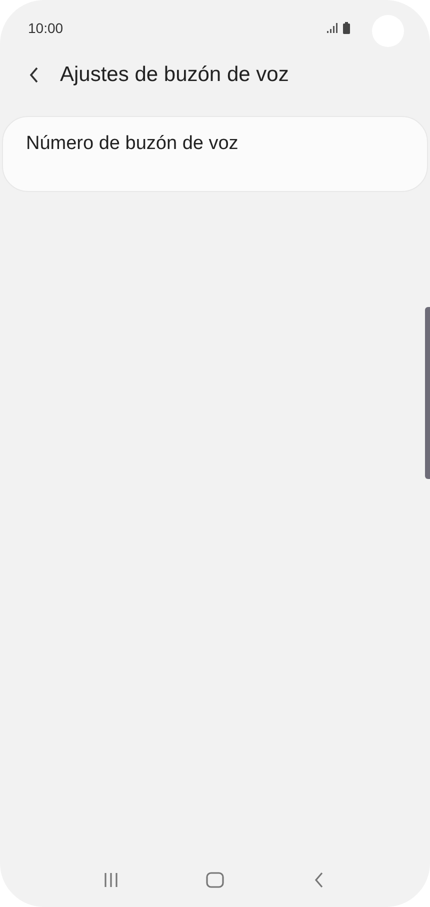  Describe the element at coordinates (333, 28) in the screenshot. I see `signal-icon` at that location.